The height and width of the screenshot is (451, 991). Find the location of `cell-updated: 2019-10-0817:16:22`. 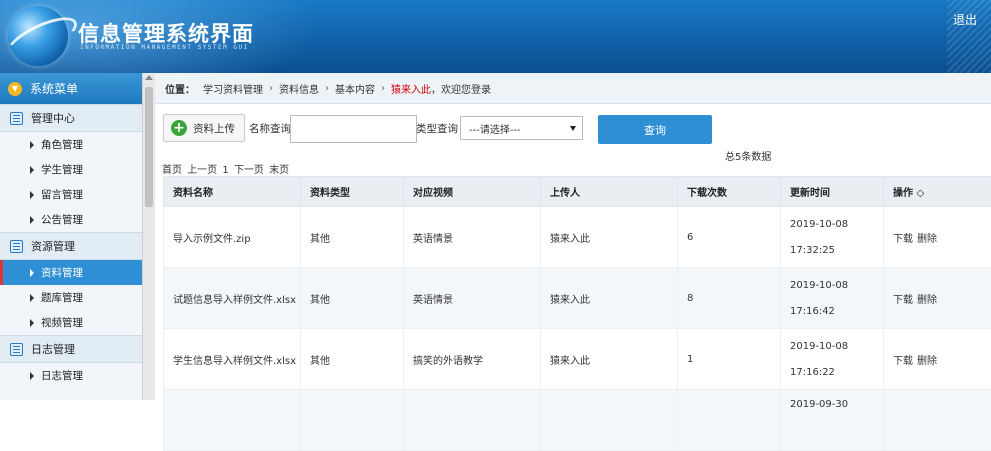

cell-updated: 2019-10-0817:16:22 is located at coordinates (832, 359).